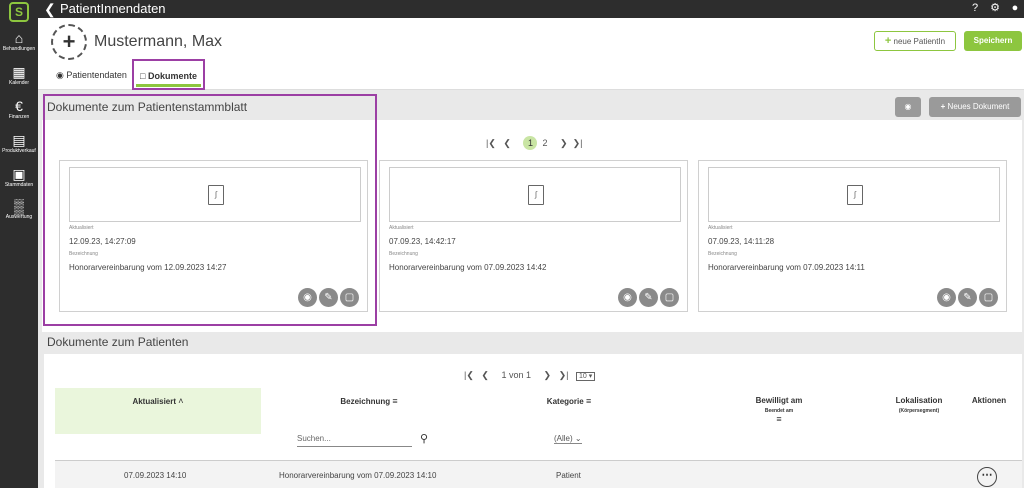 Image resolution: width=1024 pixels, height=488 pixels. Describe the element at coordinates (989, 400) in the screenshot. I see `col-actions: Aktionen` at that location.